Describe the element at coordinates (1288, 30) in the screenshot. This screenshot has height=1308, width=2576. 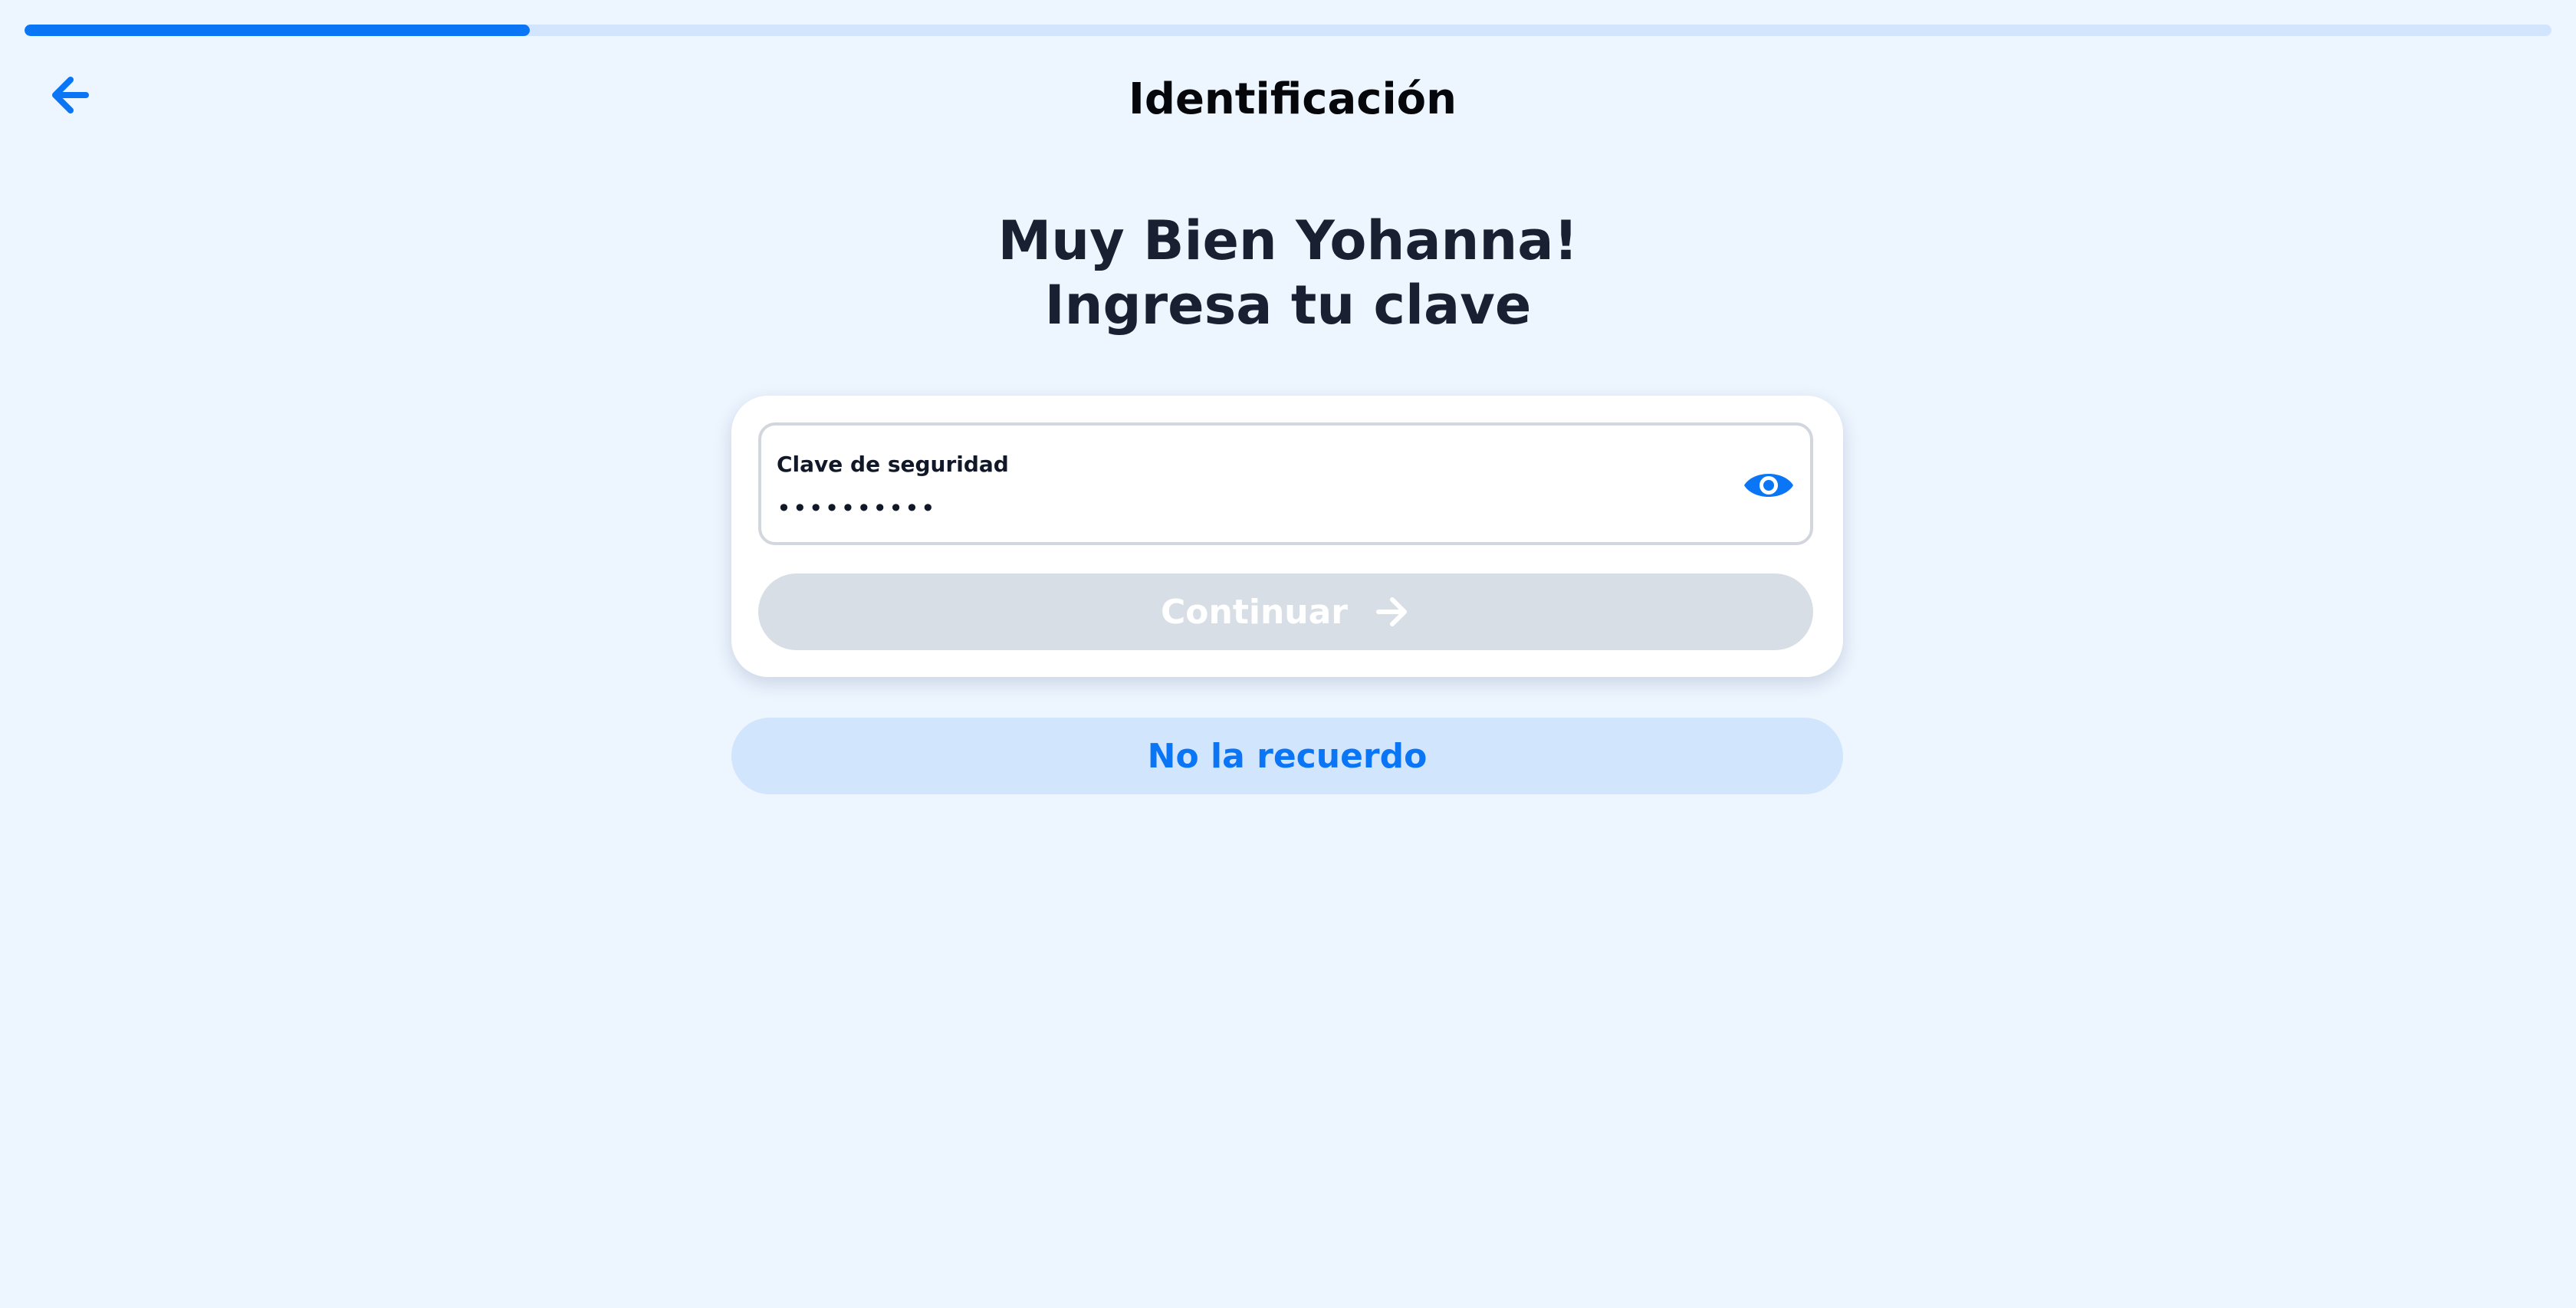
I see `progress-bar` at that location.